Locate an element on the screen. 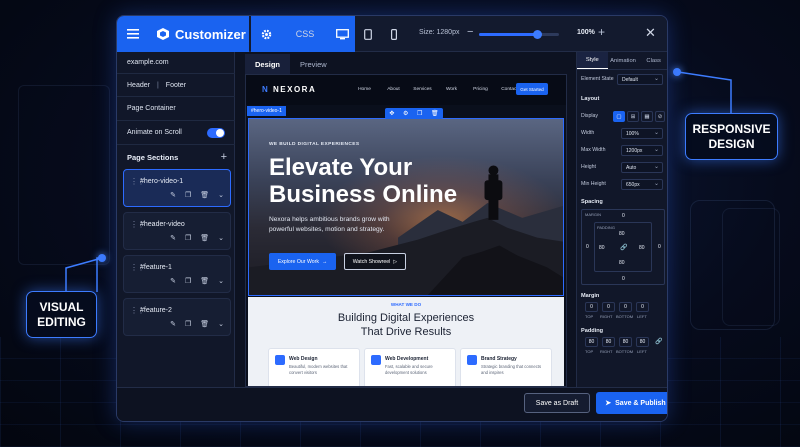 The height and width of the screenshot is (447, 800). padding-top-value: 80 is located at coordinates (622, 234).